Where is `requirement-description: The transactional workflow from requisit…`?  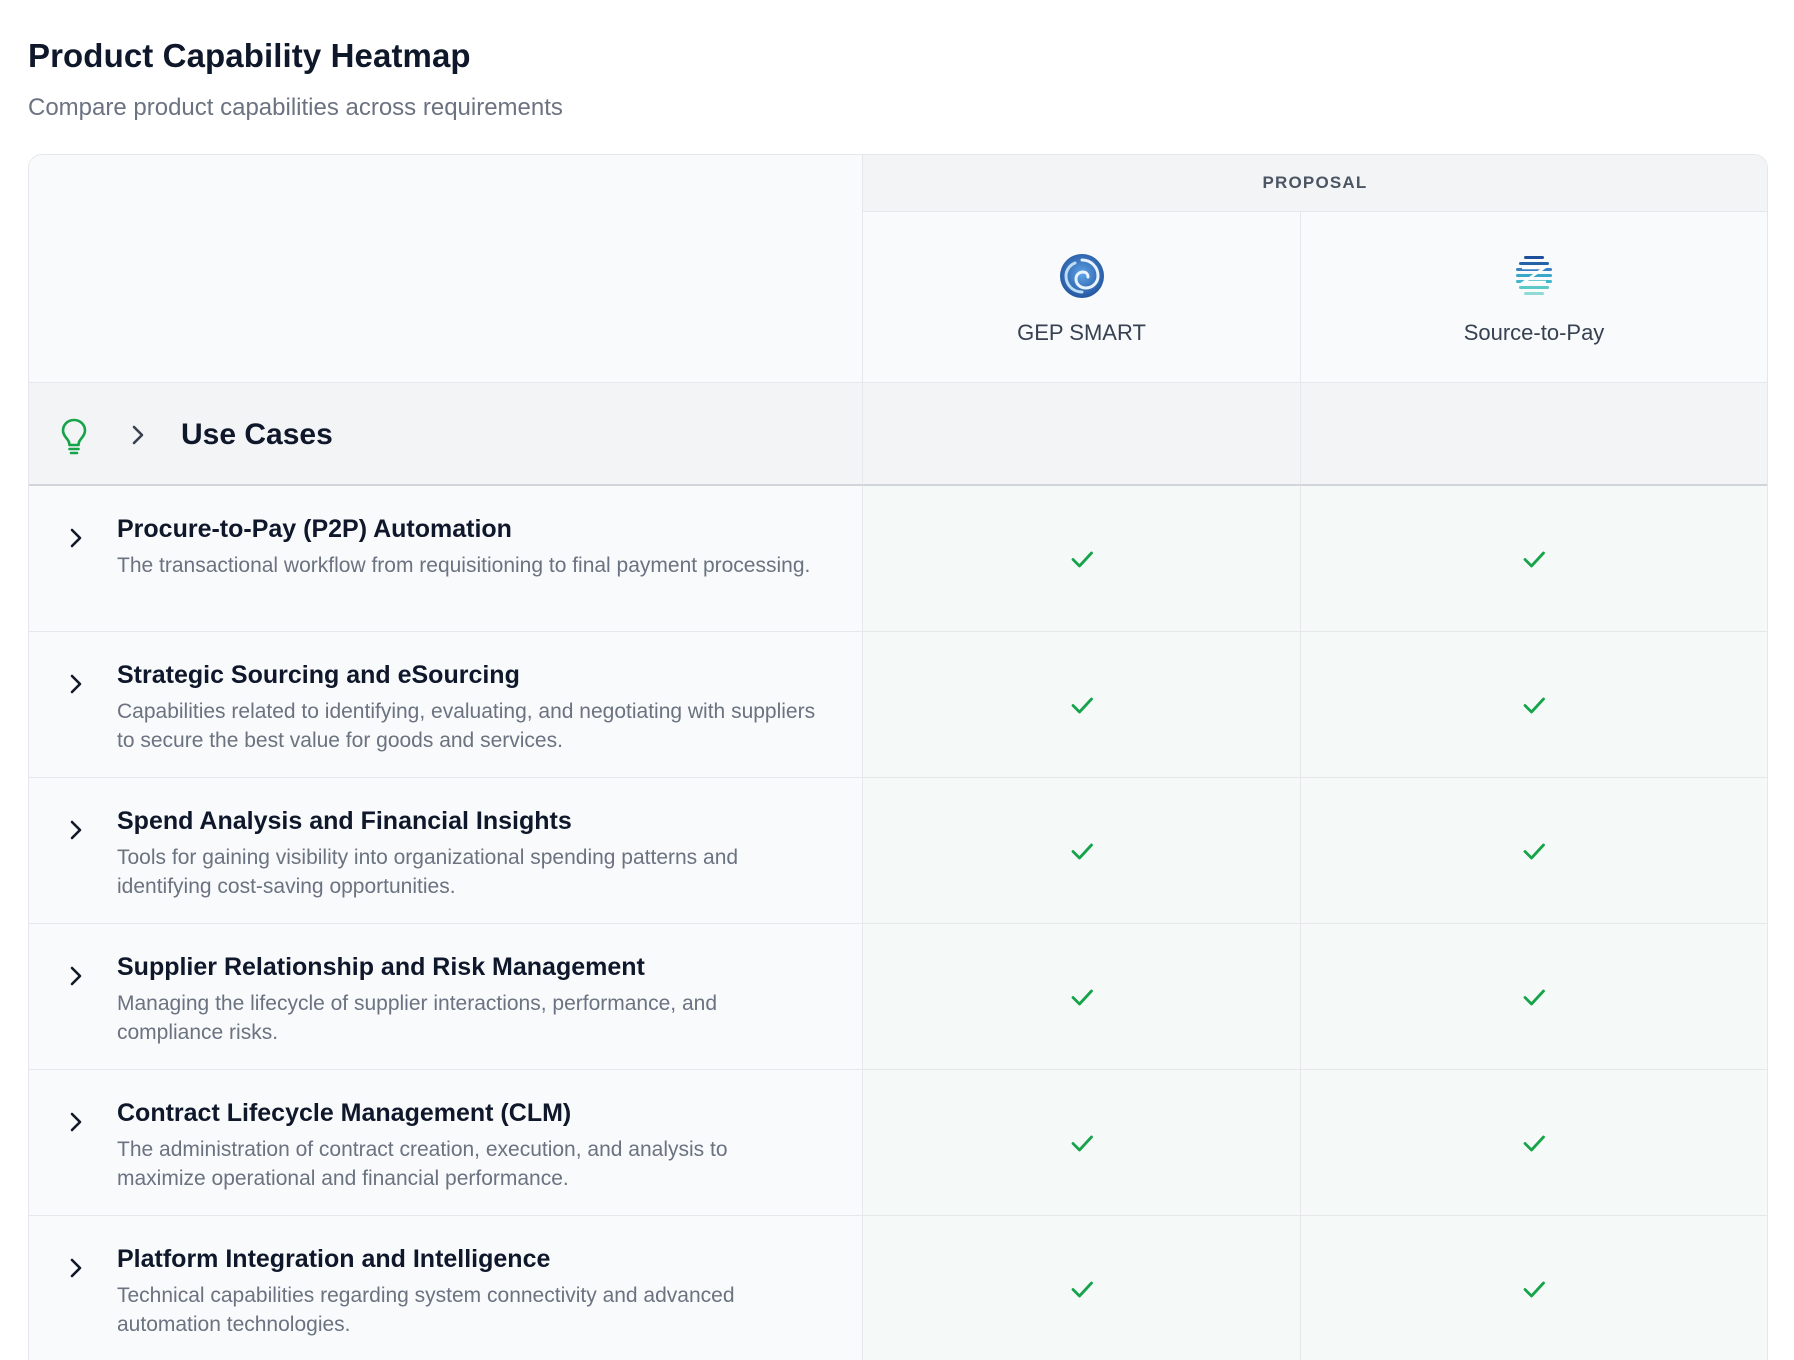
requirement-description: The transactional workflow from requisit… is located at coordinates (464, 565).